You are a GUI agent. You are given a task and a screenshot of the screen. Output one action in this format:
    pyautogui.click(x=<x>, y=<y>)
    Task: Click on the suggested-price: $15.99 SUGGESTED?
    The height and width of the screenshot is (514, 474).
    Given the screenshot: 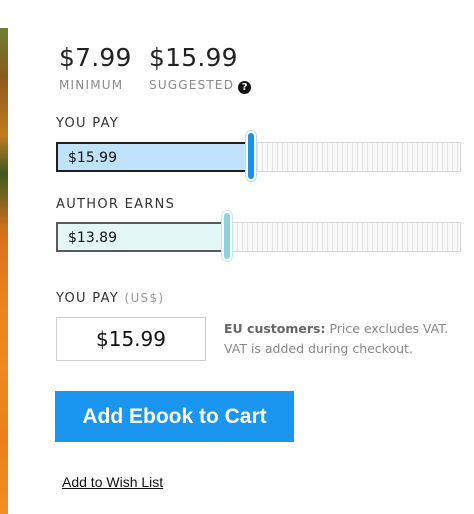 What is the action you would take?
    pyautogui.click(x=200, y=68)
    